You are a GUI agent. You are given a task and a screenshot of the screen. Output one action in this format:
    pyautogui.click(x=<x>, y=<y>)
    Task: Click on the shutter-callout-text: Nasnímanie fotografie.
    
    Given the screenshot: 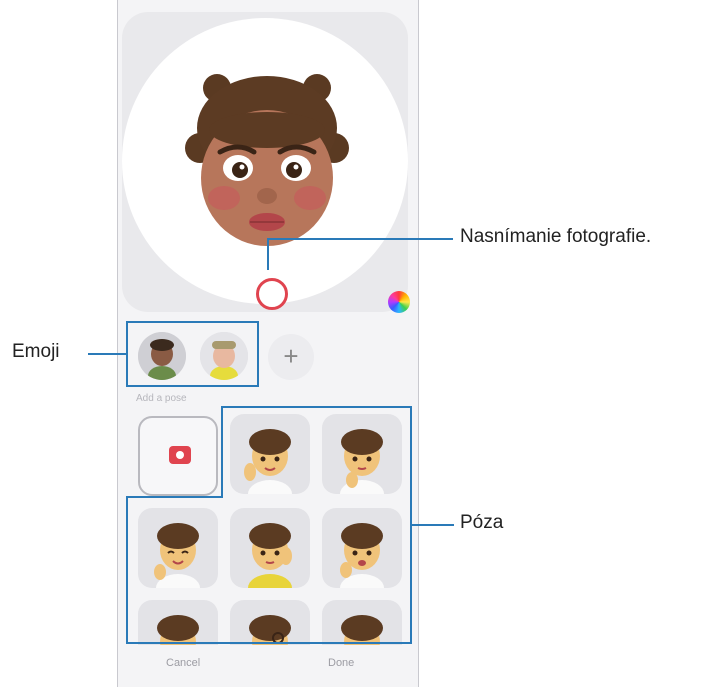 What is the action you would take?
    pyautogui.click(x=556, y=236)
    